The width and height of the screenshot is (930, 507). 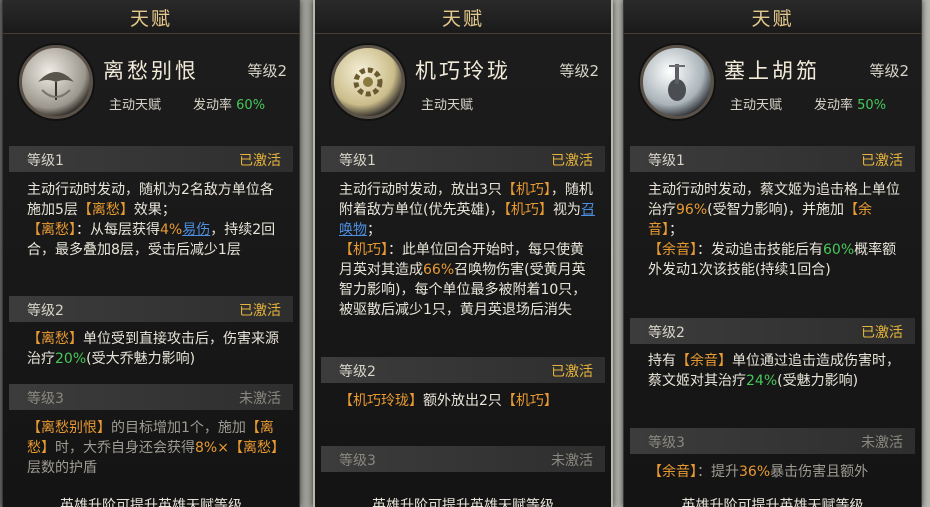 I want to click on talent-name: 塞上胡笳, so click(x=772, y=71).